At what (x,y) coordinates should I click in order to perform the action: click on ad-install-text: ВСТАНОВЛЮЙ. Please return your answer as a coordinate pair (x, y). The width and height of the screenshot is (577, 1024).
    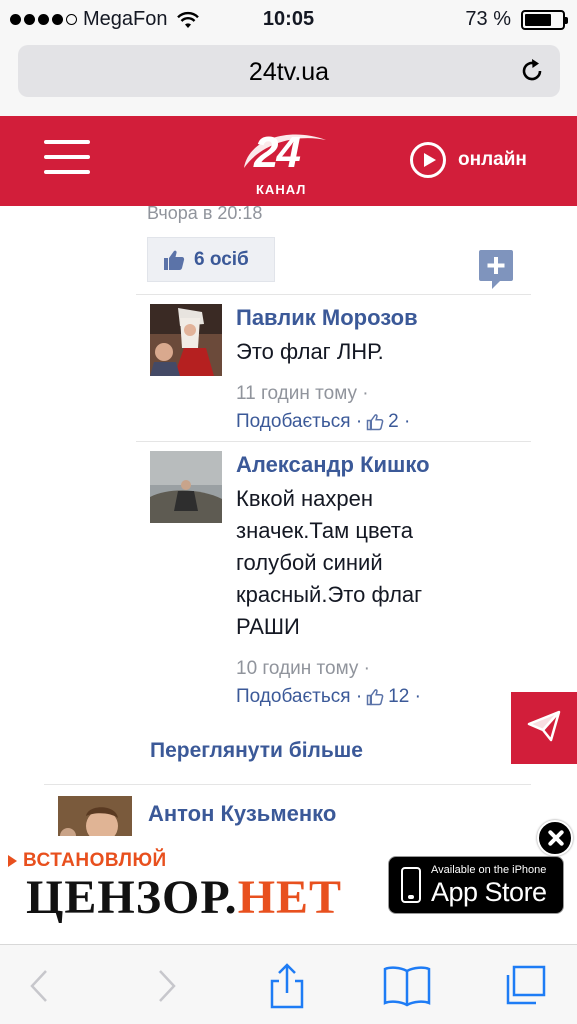
    Looking at the image, I should click on (87, 861).